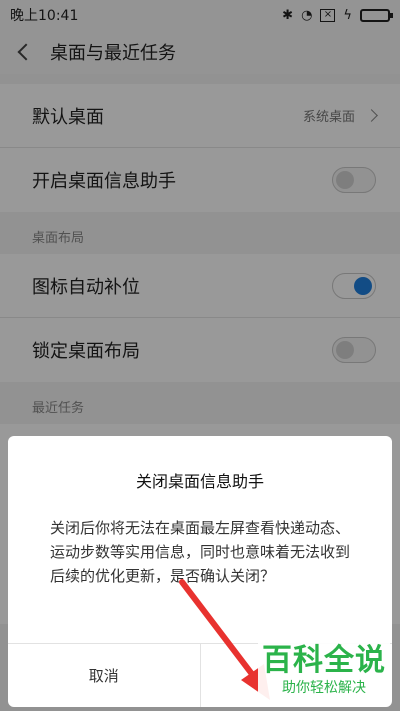  I want to click on watermark-logo: 百科全说 助你轻松解决, so click(324, 672).